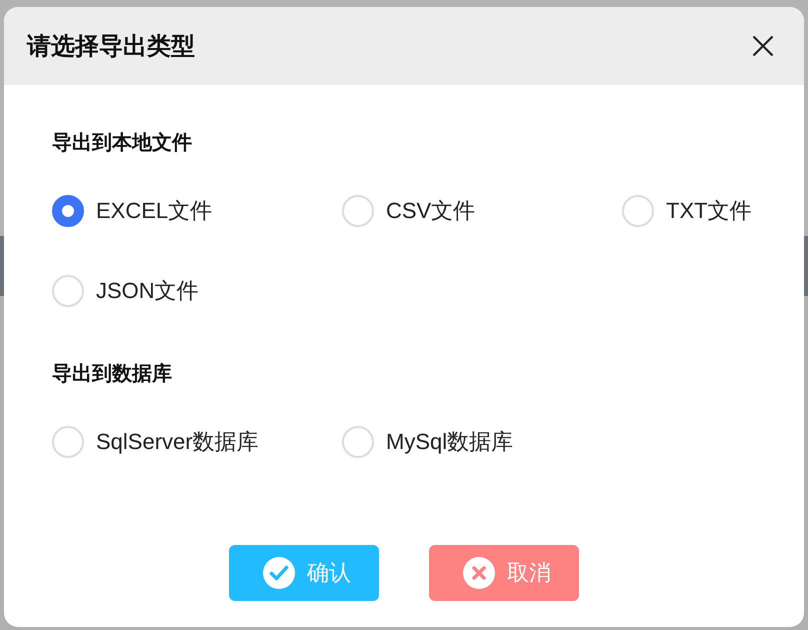 This screenshot has height=630, width=808. Describe the element at coordinates (431, 211) in the screenshot. I see `option-label: CSV文件` at that location.